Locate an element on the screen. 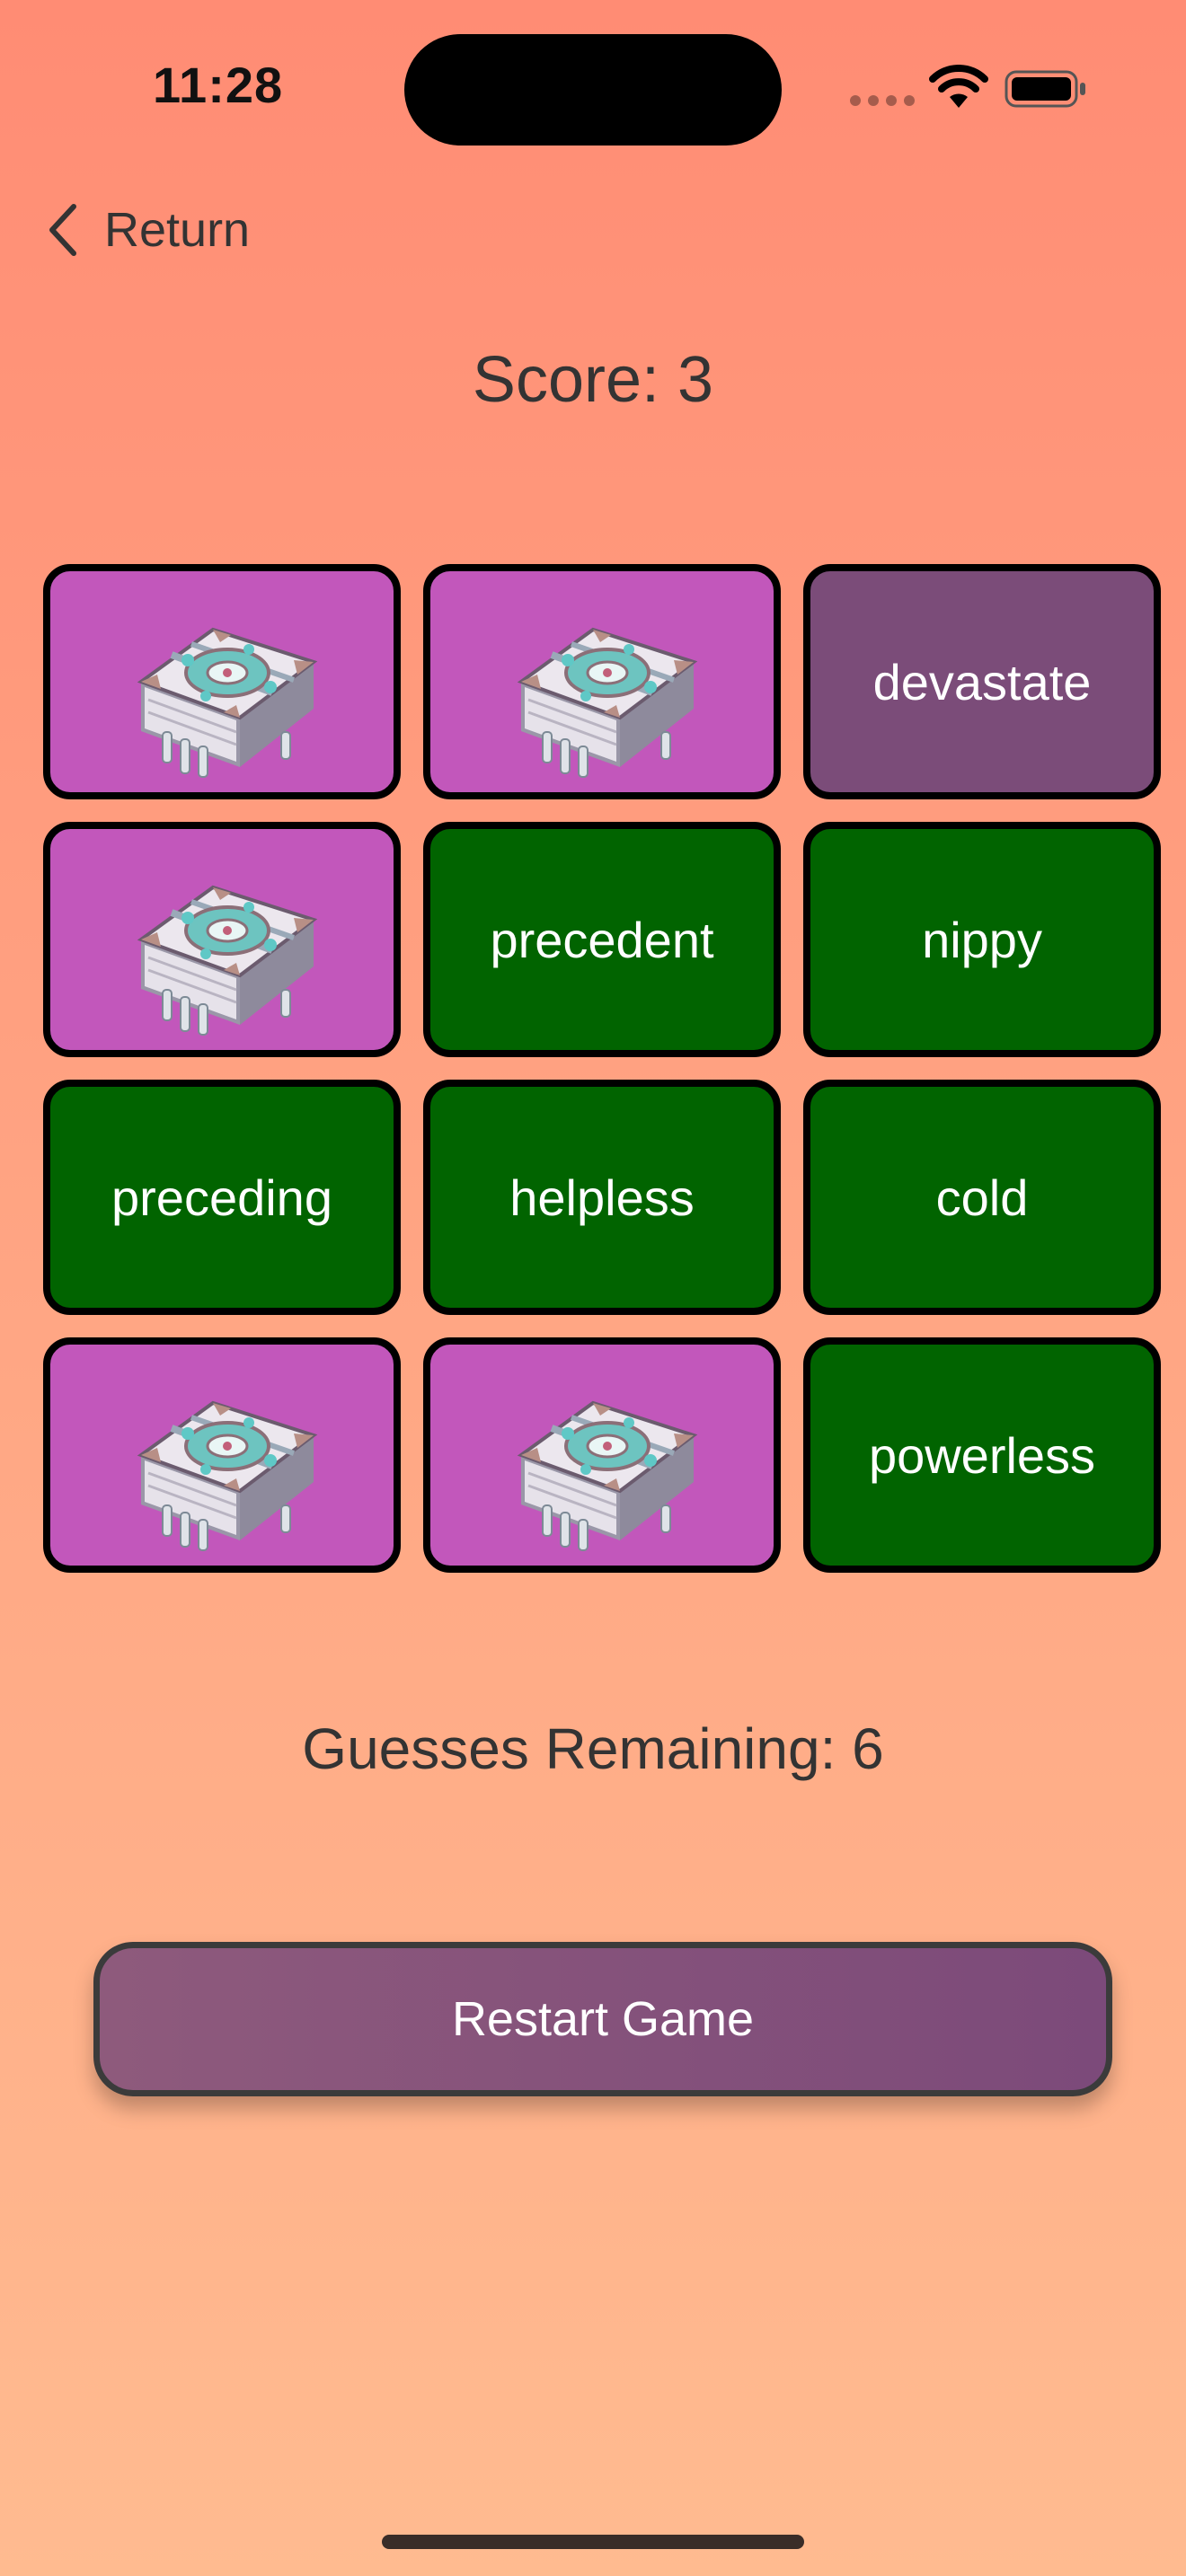 The image size is (1186, 2576). guesses-value: 6 is located at coordinates (868, 1748).